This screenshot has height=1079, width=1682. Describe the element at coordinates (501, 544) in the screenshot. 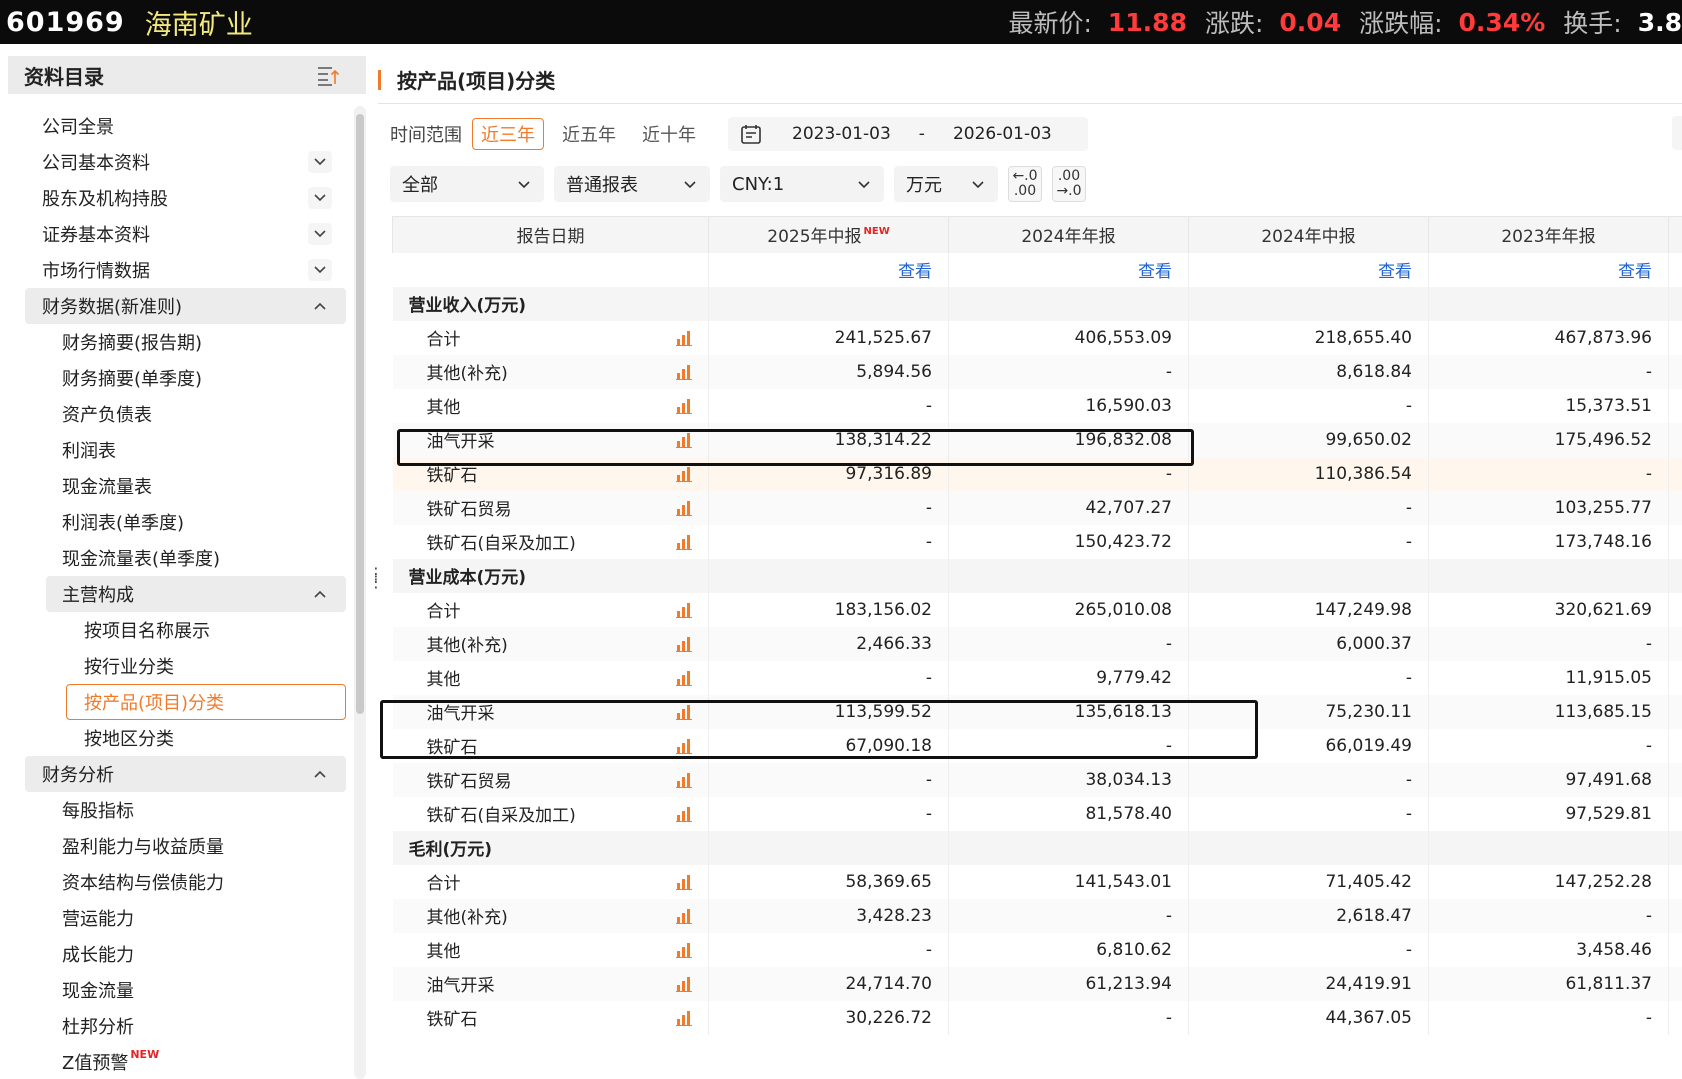

I see `row-label: 铁矿石(自采及加工)` at that location.